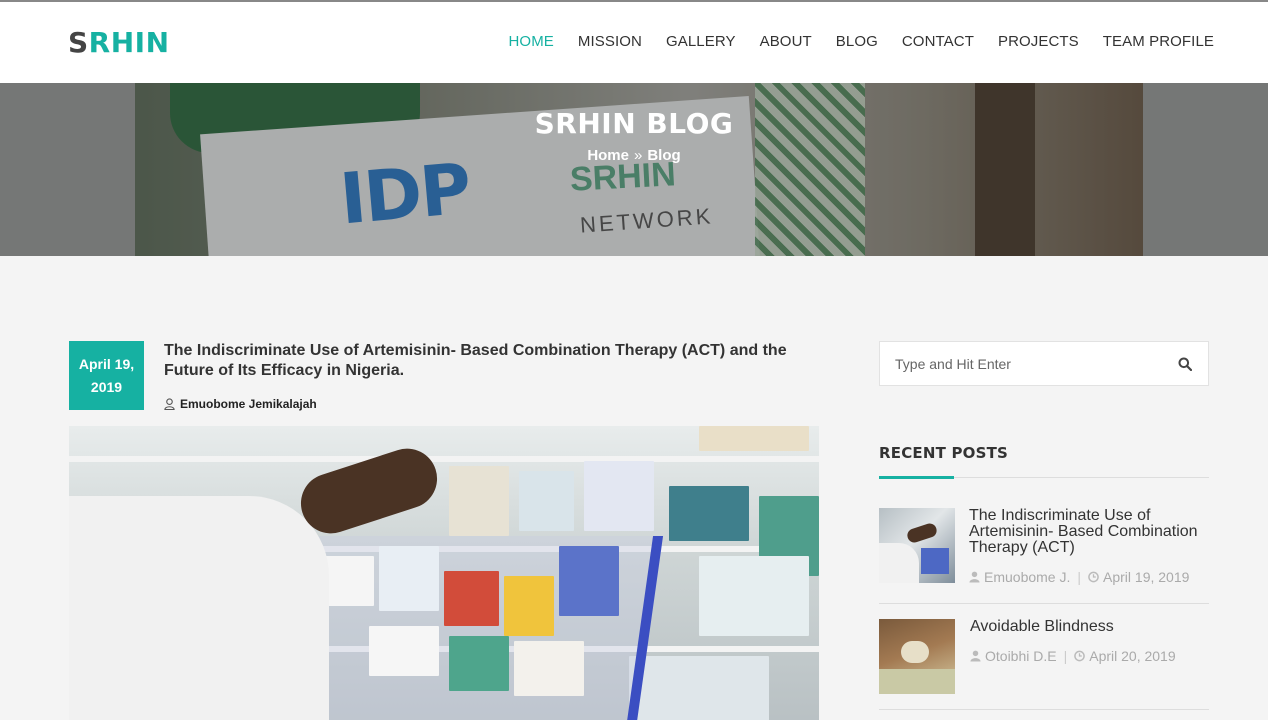  Describe the element at coordinates (129, 42) in the screenshot. I see `logo-text: RHIN` at that location.